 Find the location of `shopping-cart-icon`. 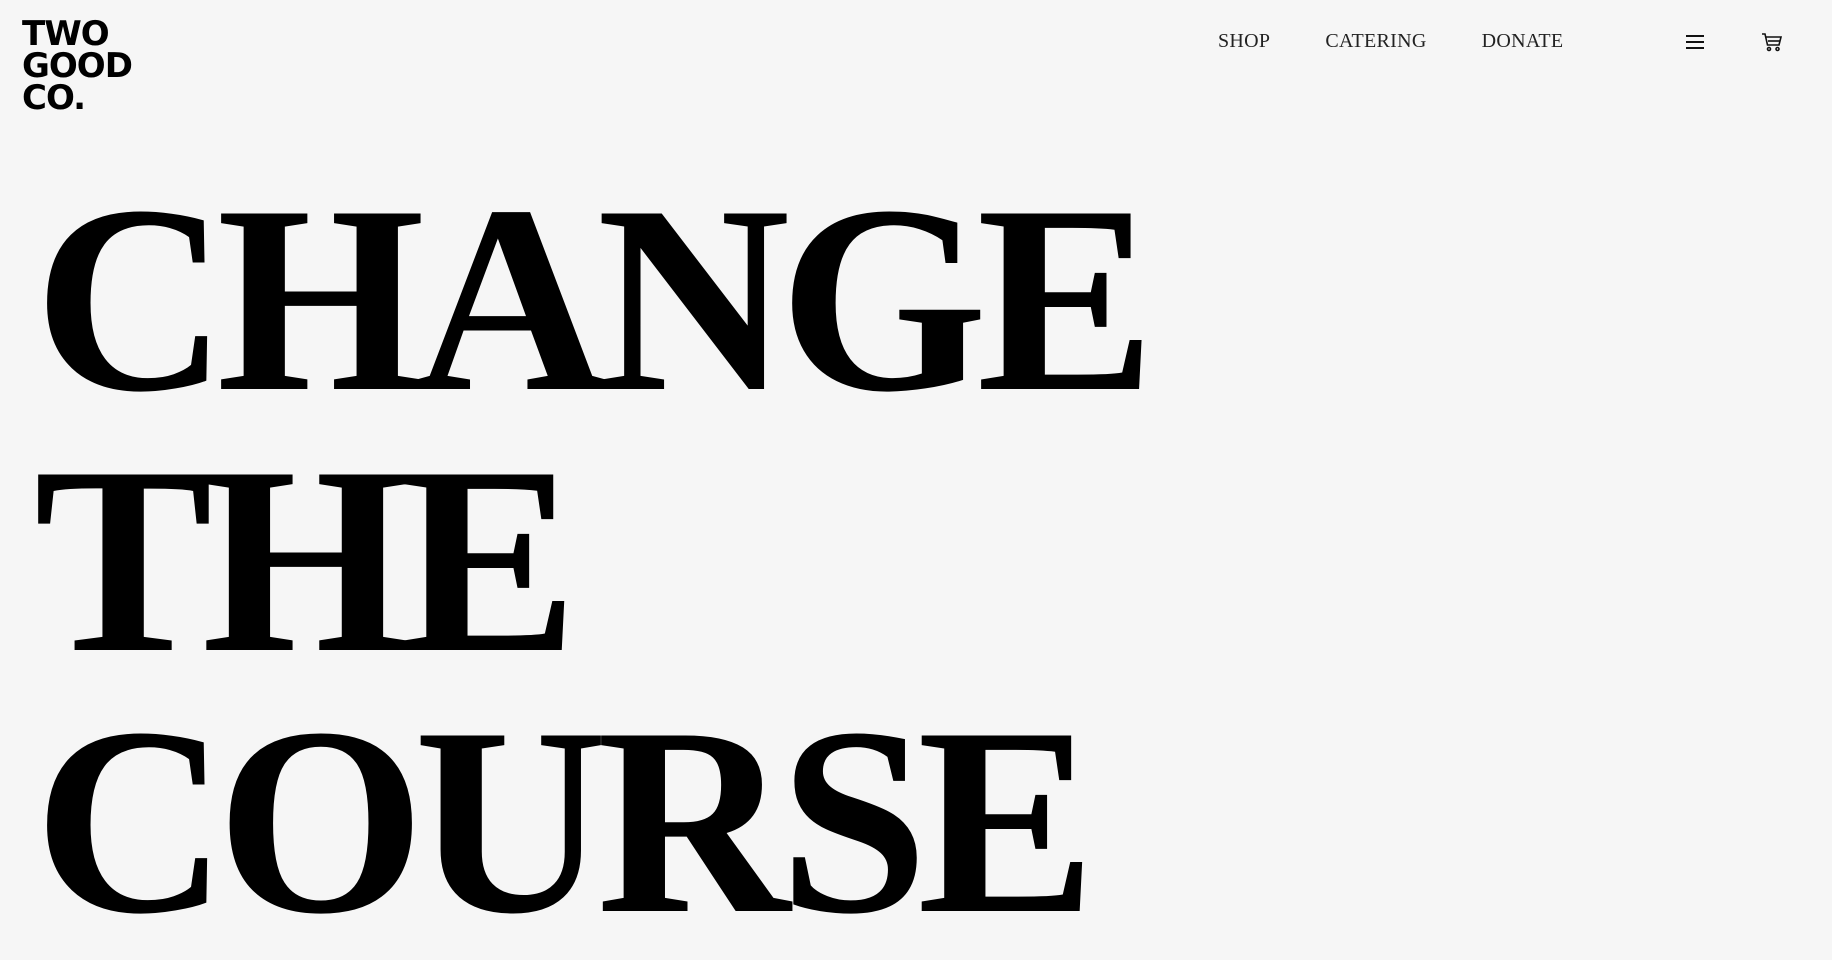

shopping-cart-icon is located at coordinates (1772, 42).